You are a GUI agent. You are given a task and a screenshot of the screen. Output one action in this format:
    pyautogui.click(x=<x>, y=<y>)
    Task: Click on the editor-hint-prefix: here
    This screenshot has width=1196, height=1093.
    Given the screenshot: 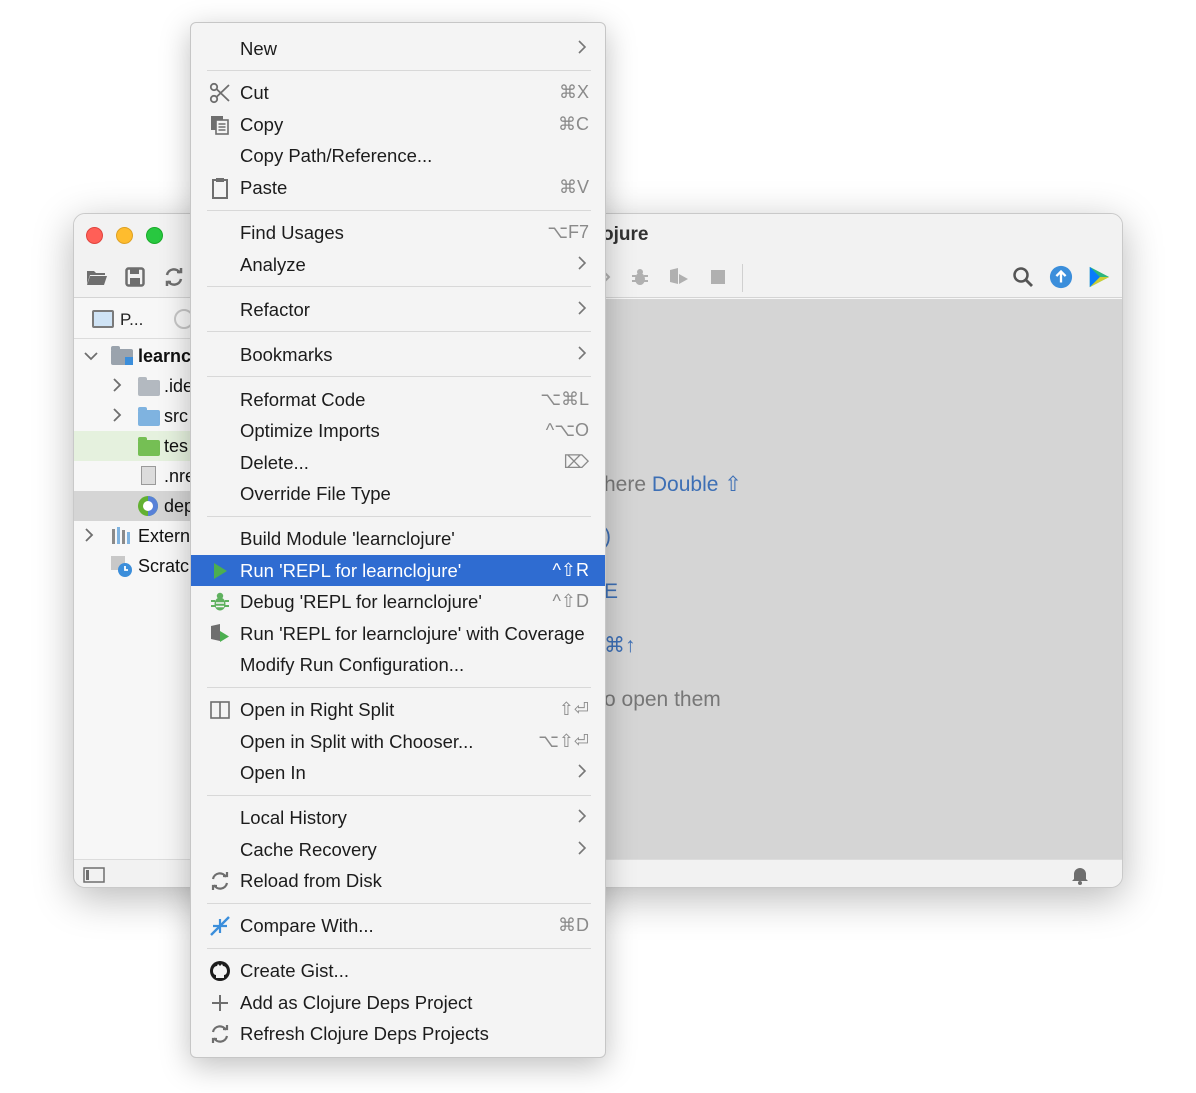 What is the action you would take?
    pyautogui.click(x=628, y=484)
    